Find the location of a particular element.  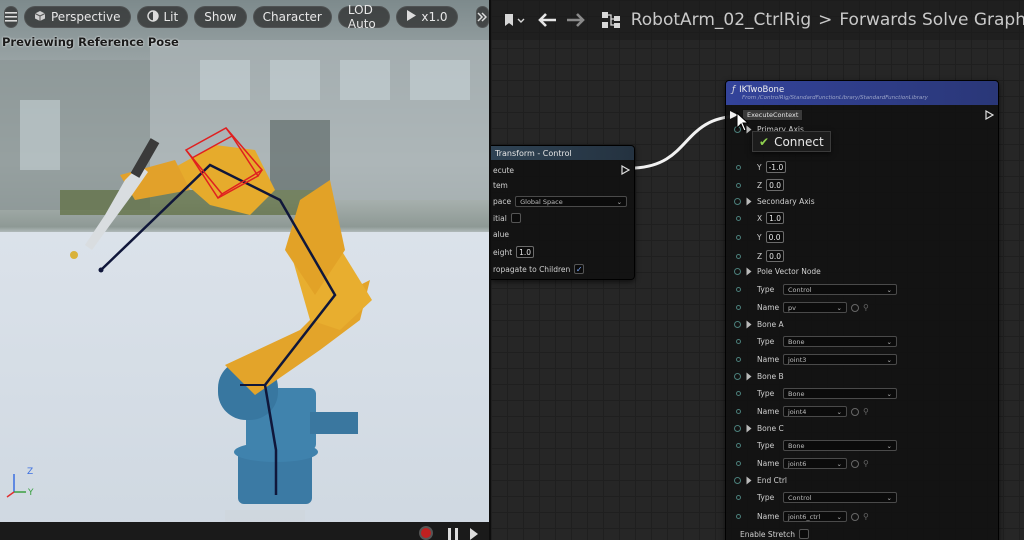

play-icon is located at coordinates (411, 17).